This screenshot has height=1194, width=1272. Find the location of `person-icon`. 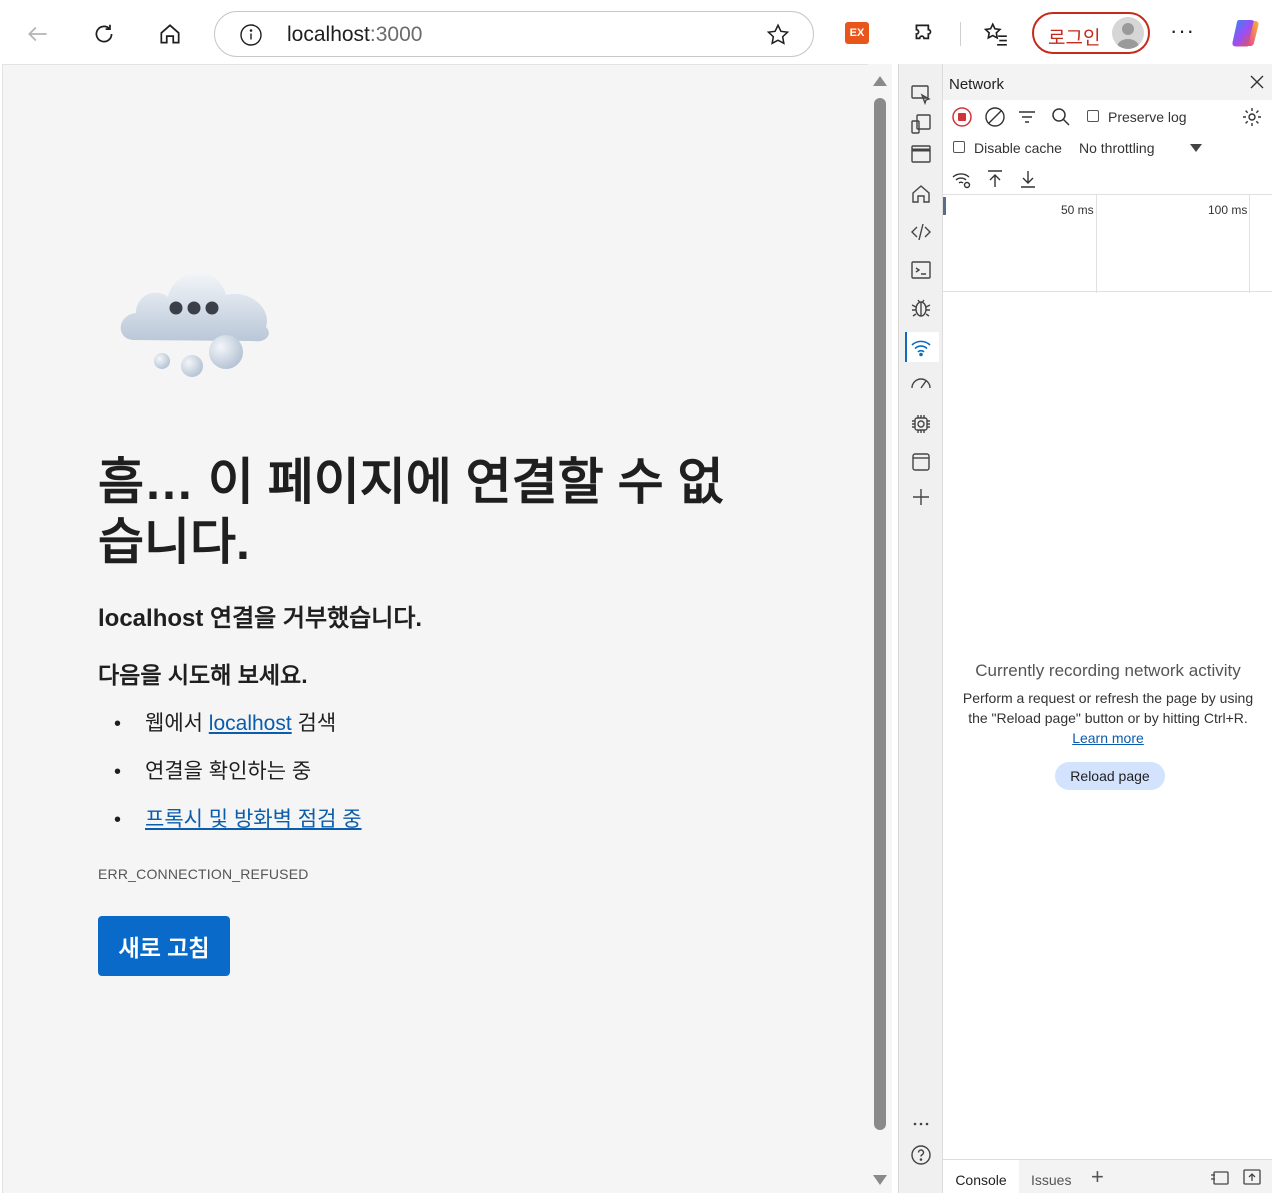

person-icon is located at coordinates (1128, 36).